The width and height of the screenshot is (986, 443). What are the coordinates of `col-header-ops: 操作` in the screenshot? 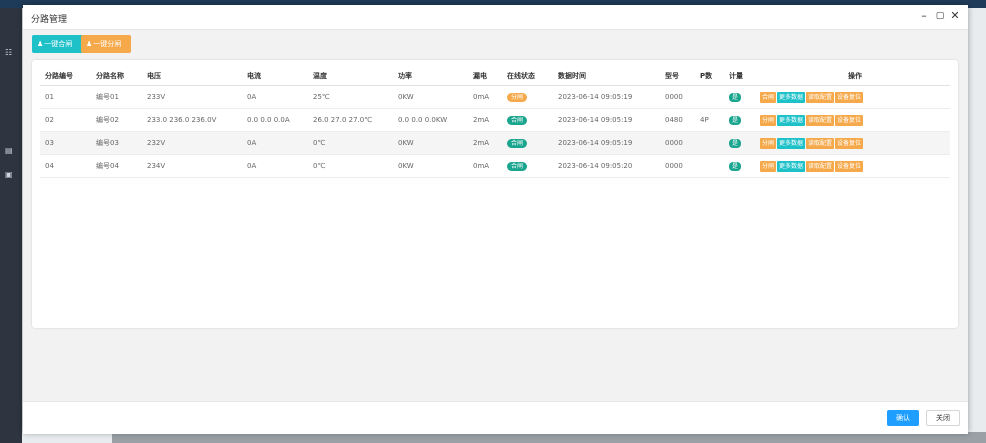 It's located at (852, 76).